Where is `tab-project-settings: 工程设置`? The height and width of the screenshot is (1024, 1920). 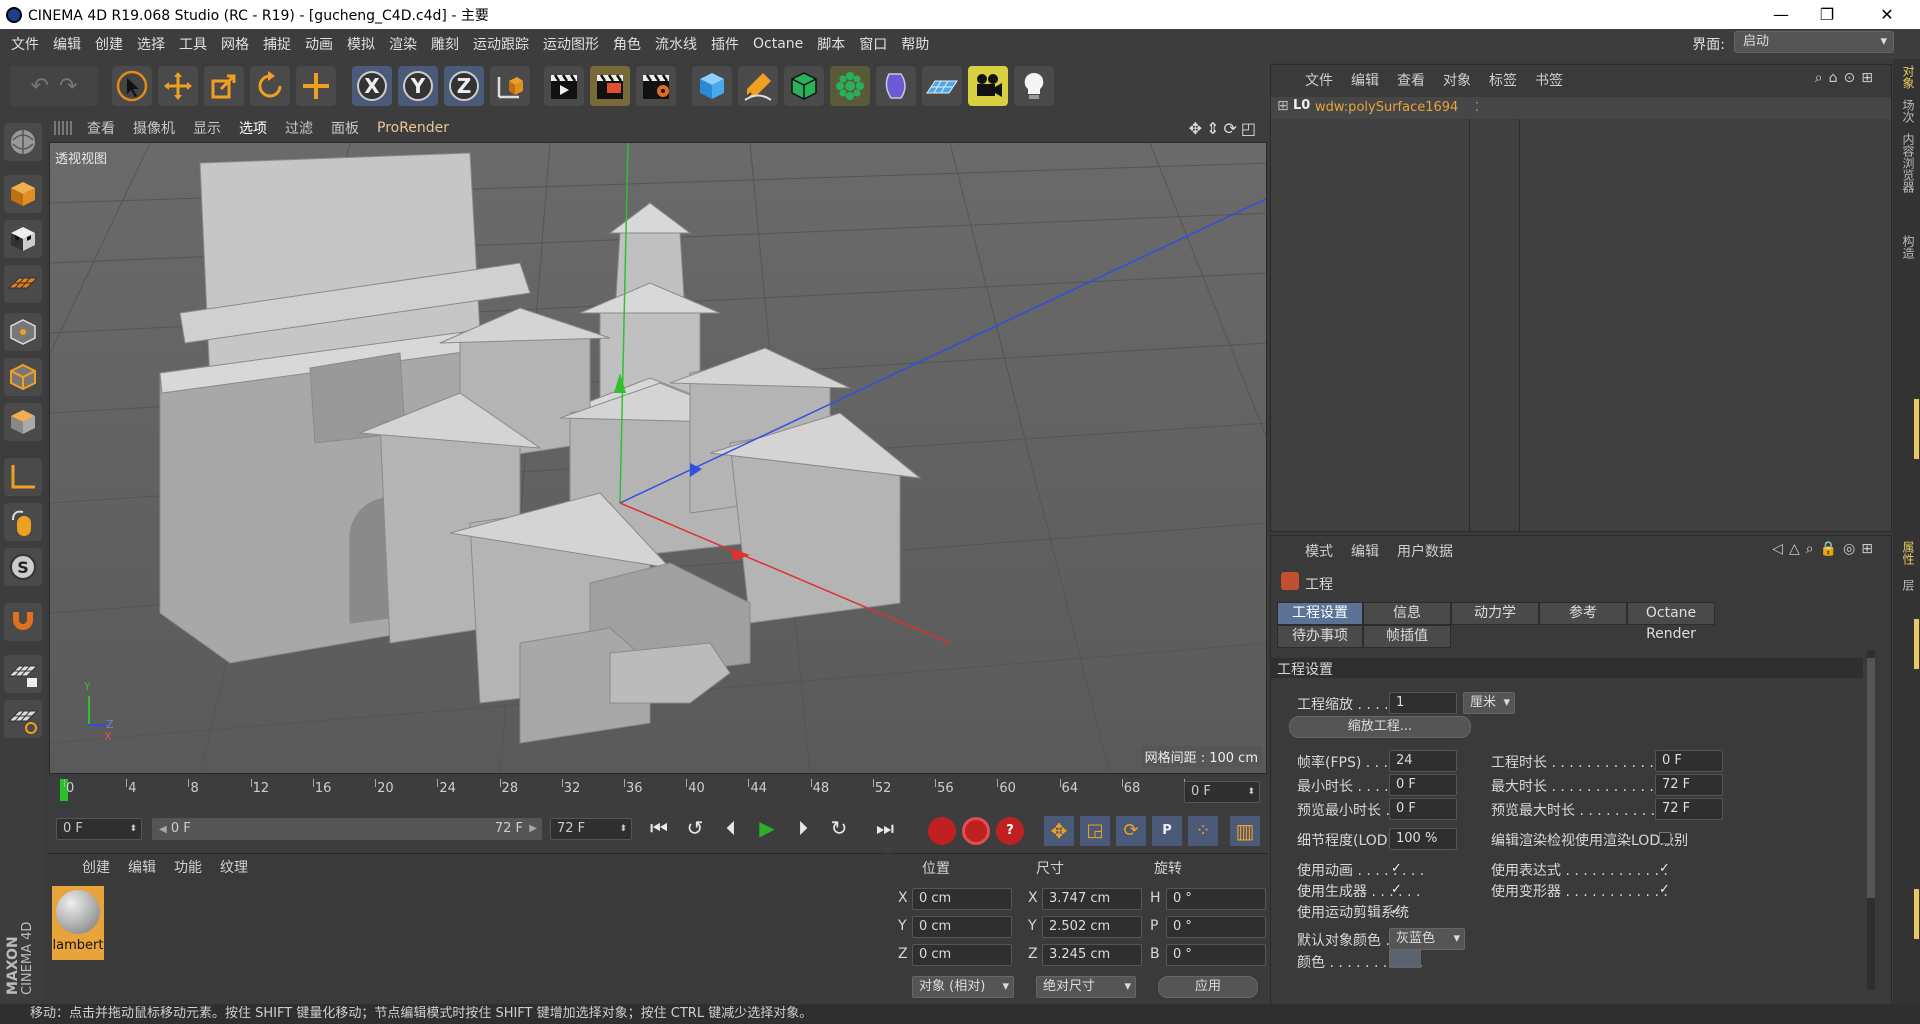 tab-project-settings: 工程设置 is located at coordinates (1320, 613).